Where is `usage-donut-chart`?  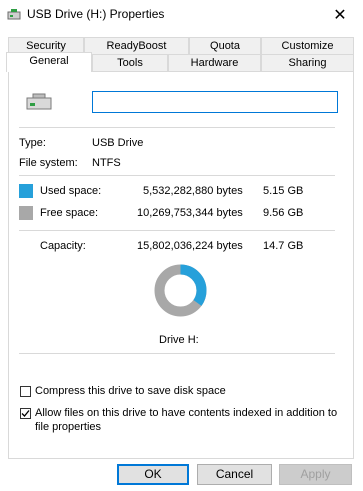 usage-donut-chart is located at coordinates (180, 290).